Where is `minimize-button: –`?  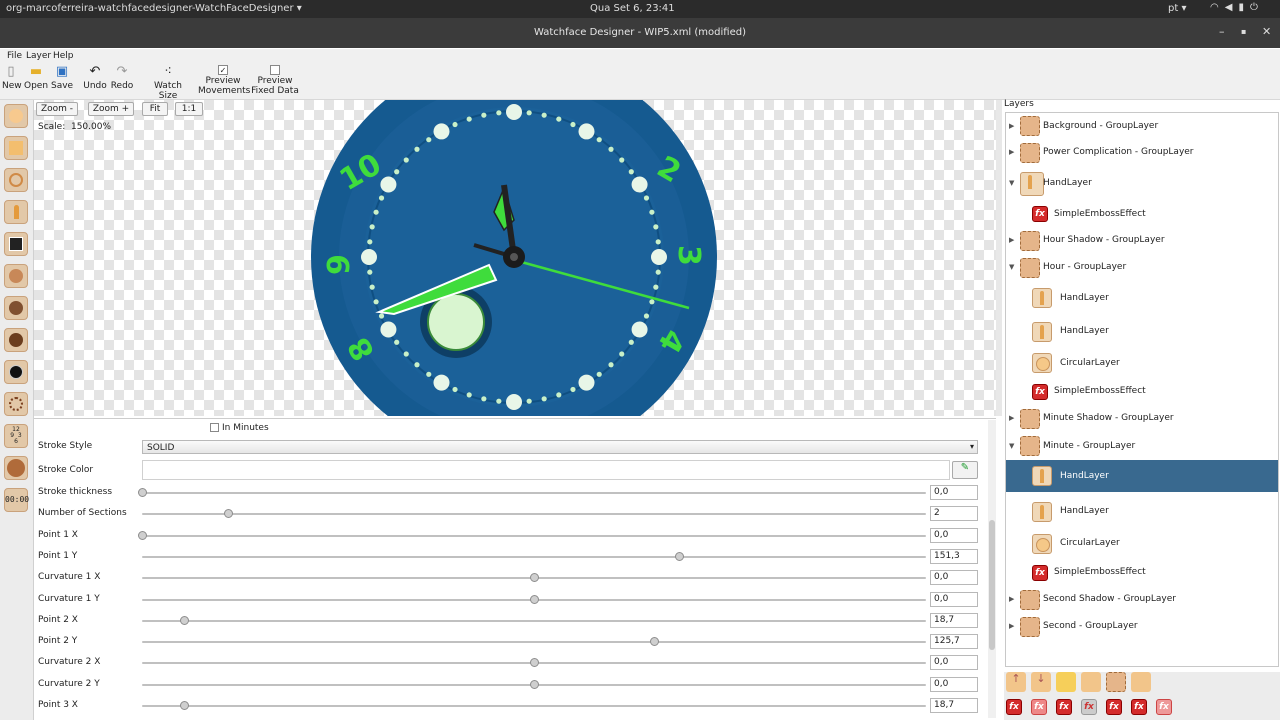
minimize-button: – is located at coordinates (1222, 31).